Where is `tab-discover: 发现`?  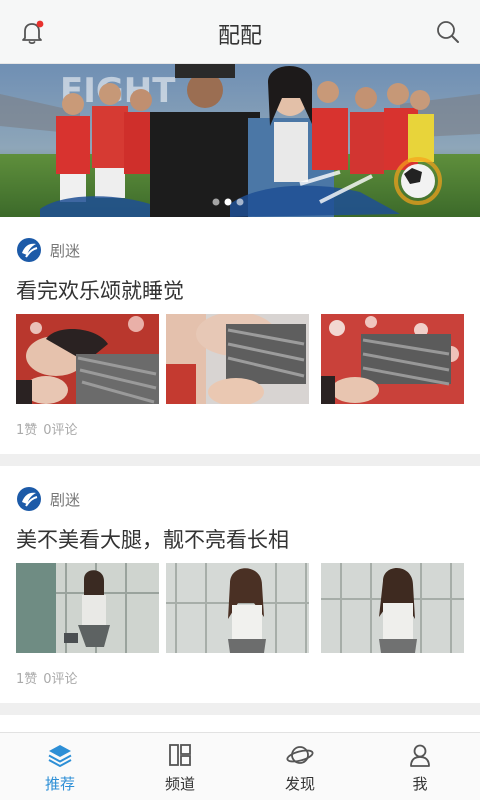 tab-discover: 发现 is located at coordinates (300, 766).